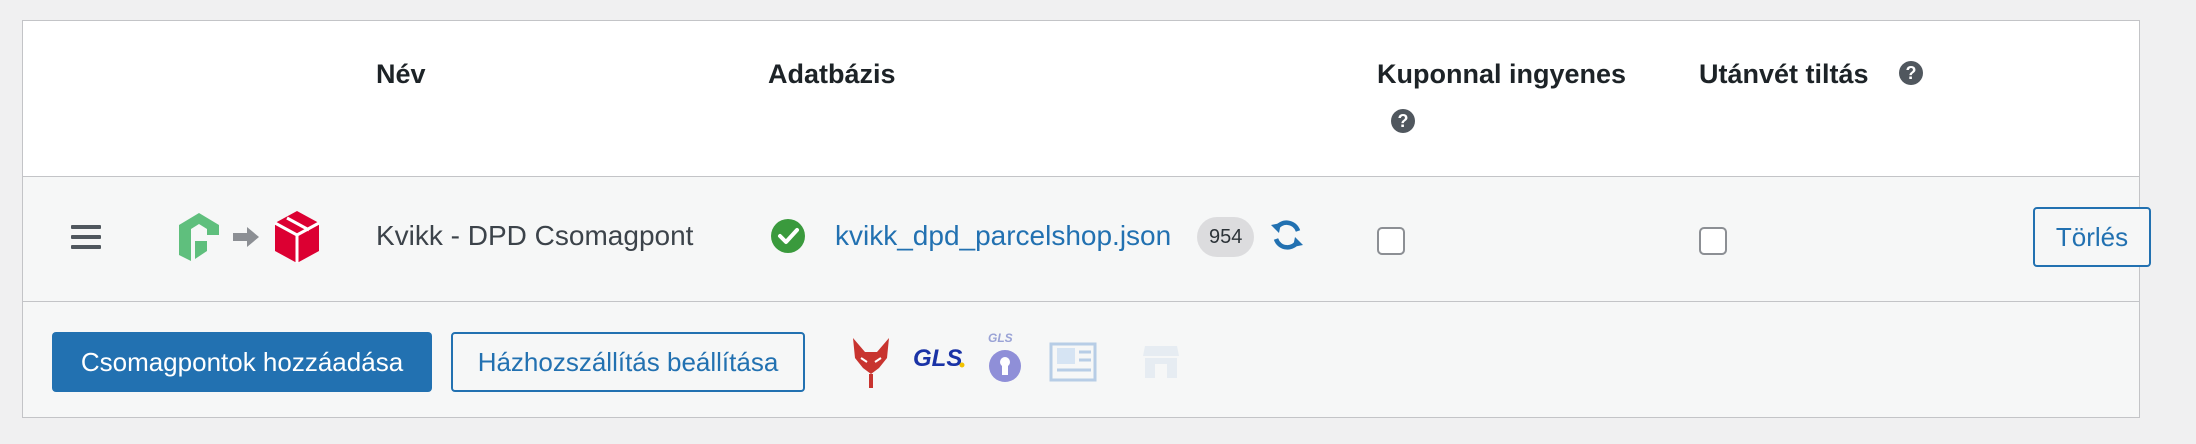 This screenshot has height=444, width=2196. What do you see at coordinates (86, 240) in the screenshot?
I see `drag-handle-icon` at bounding box center [86, 240].